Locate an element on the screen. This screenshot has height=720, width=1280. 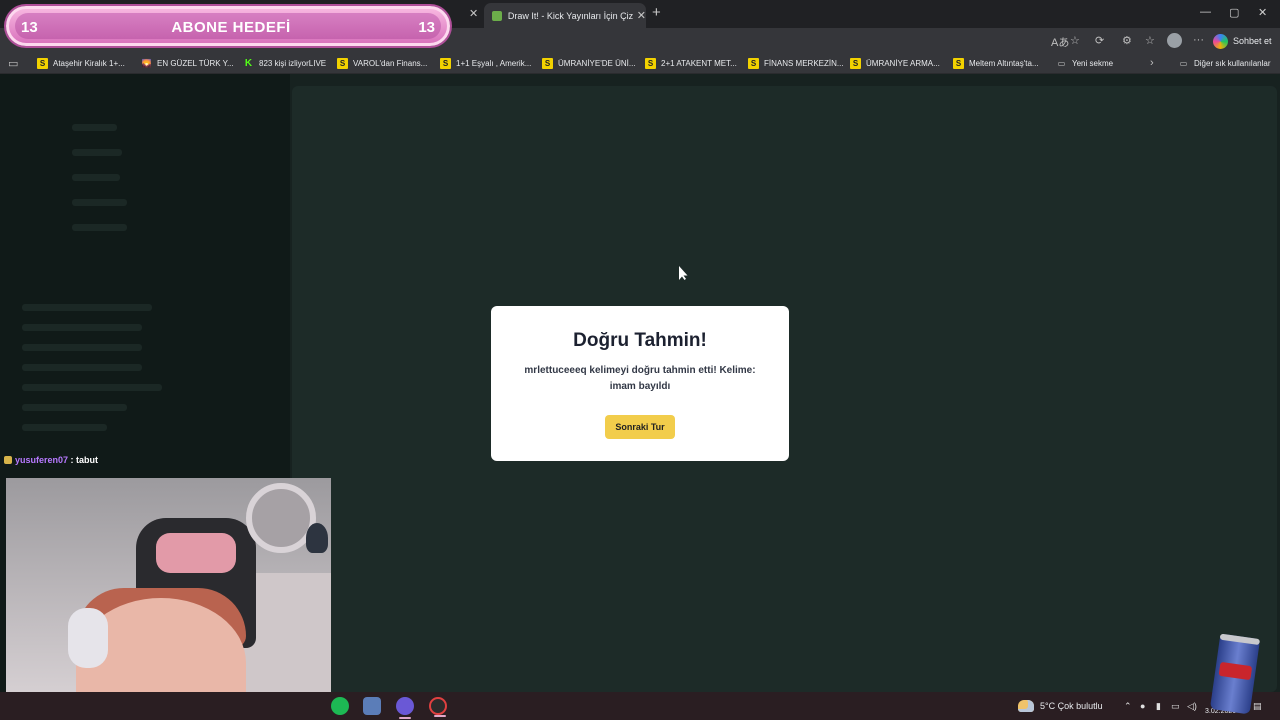
bookmark-item: ▭ Yeni sekme is located at coordinates (1084, 63).